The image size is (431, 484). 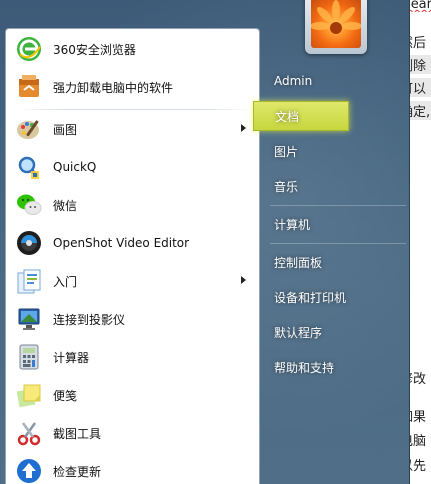 What do you see at coordinates (337, 367) in the screenshot?
I see `help-support-link: 帮助和支持` at bounding box center [337, 367].